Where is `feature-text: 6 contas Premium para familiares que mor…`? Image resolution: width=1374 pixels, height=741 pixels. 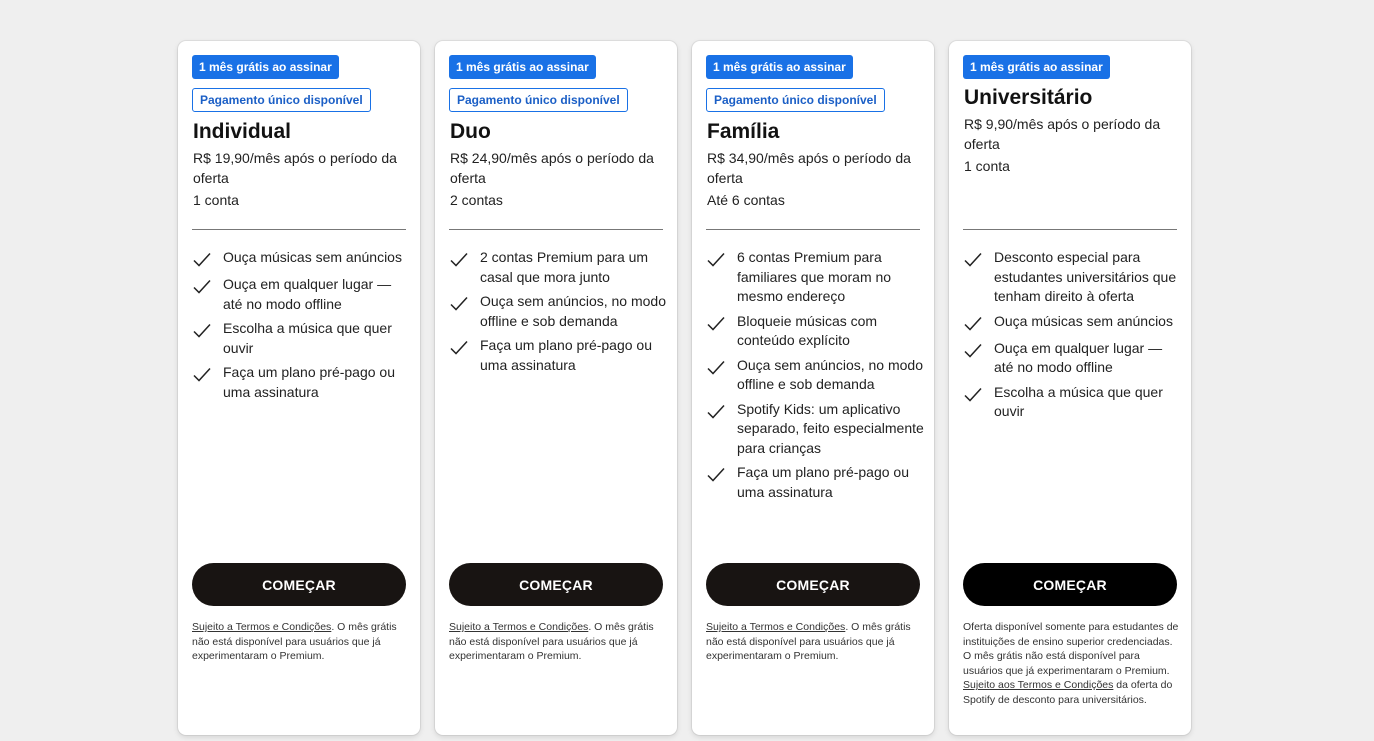 feature-text: 6 contas Premium para familiares que mor… is located at coordinates (814, 276).